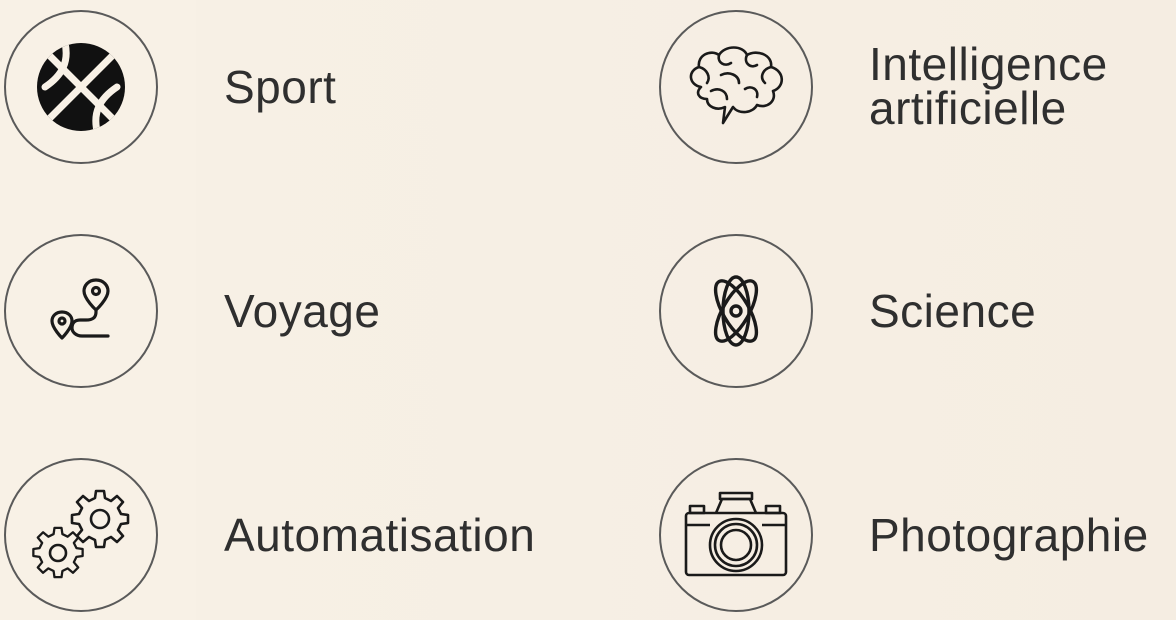  I want to click on category-label: Automatisation, so click(380, 535).